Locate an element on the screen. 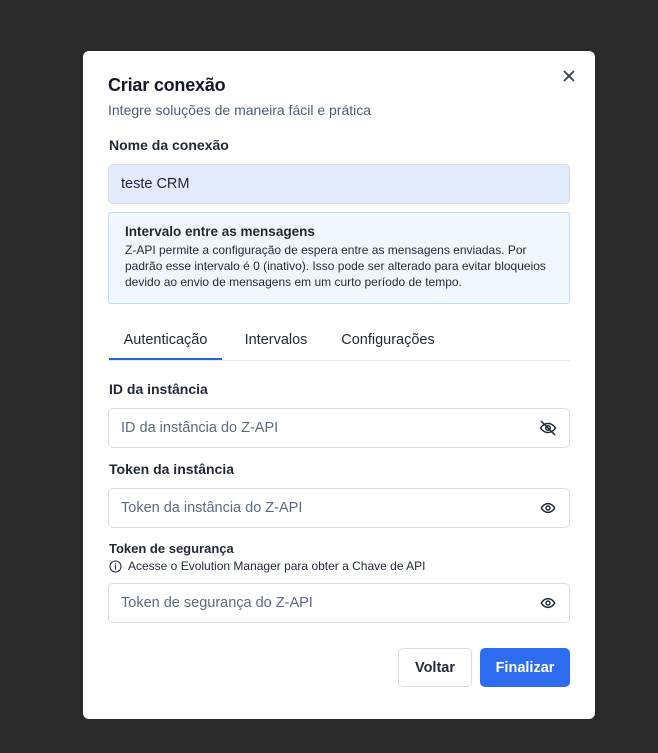  tab-intervals: Intervalos is located at coordinates (276, 340).